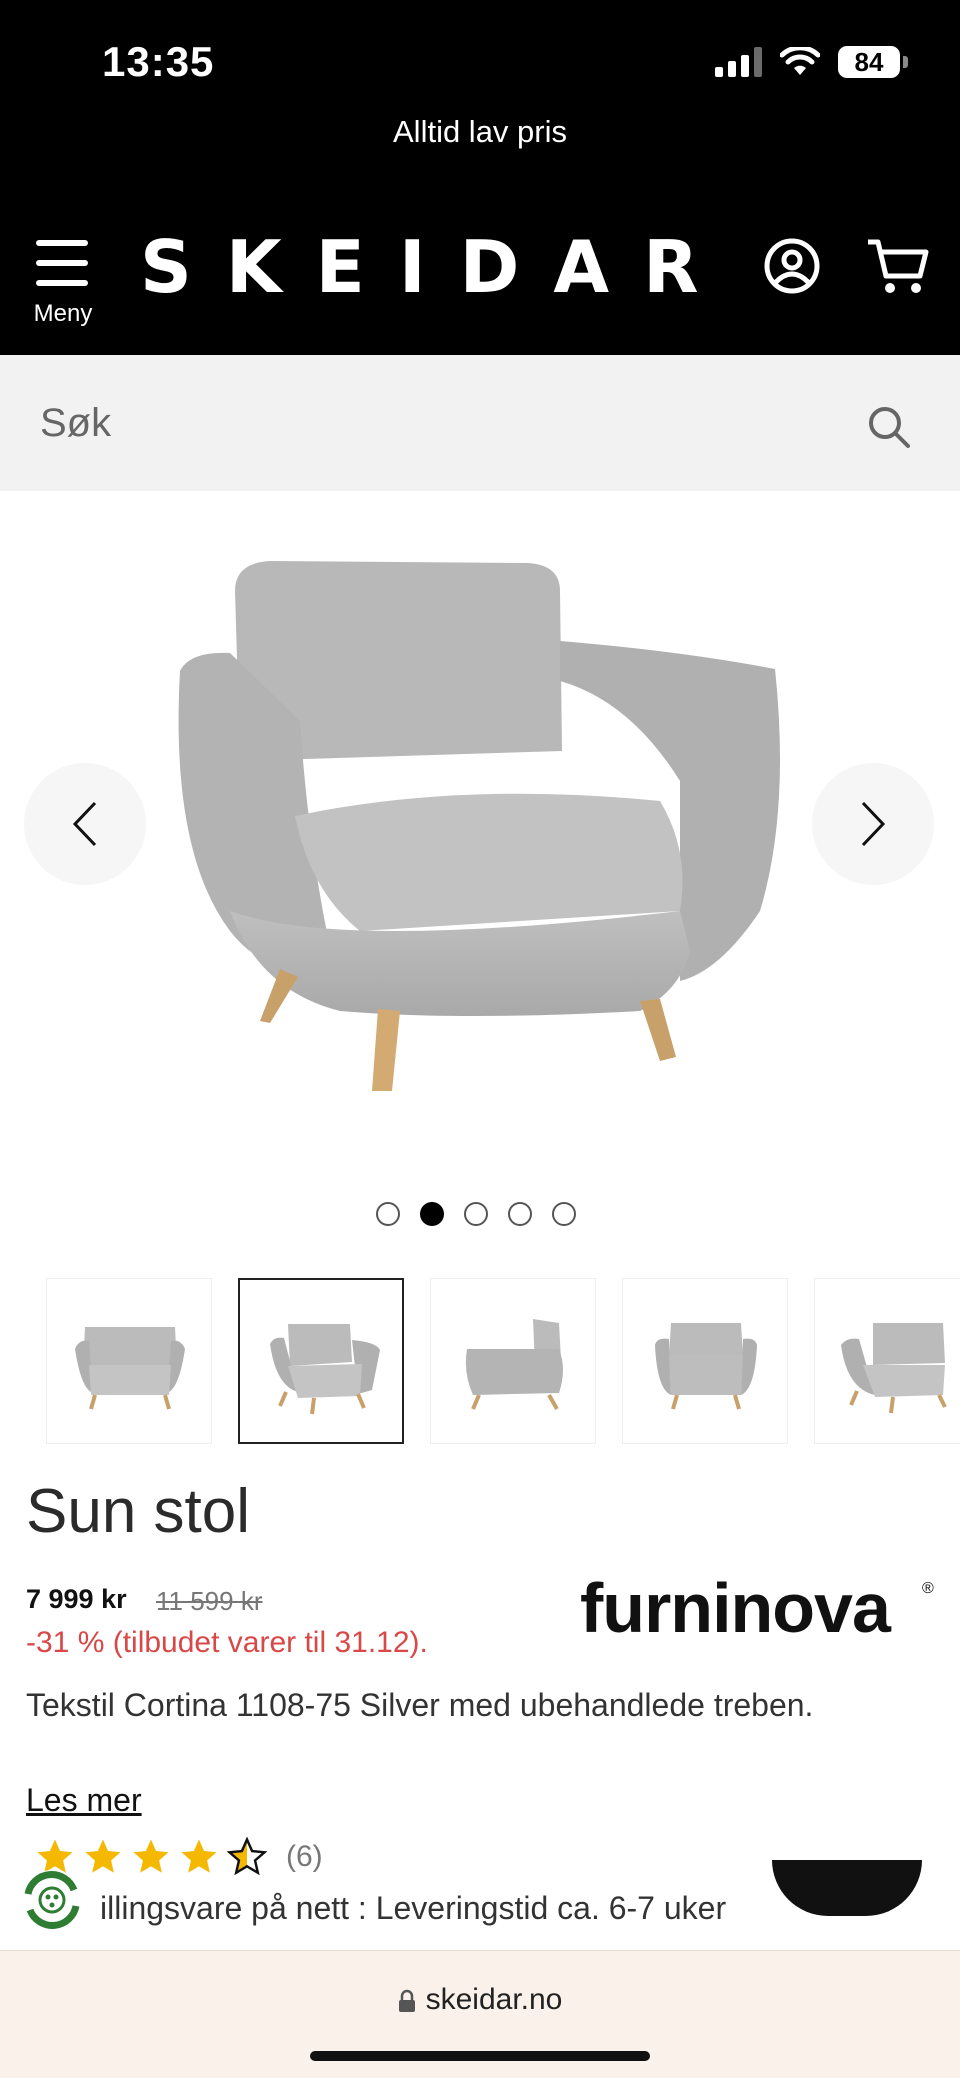  Describe the element at coordinates (735, 1608) in the screenshot. I see `brand-logo: furninova` at that location.